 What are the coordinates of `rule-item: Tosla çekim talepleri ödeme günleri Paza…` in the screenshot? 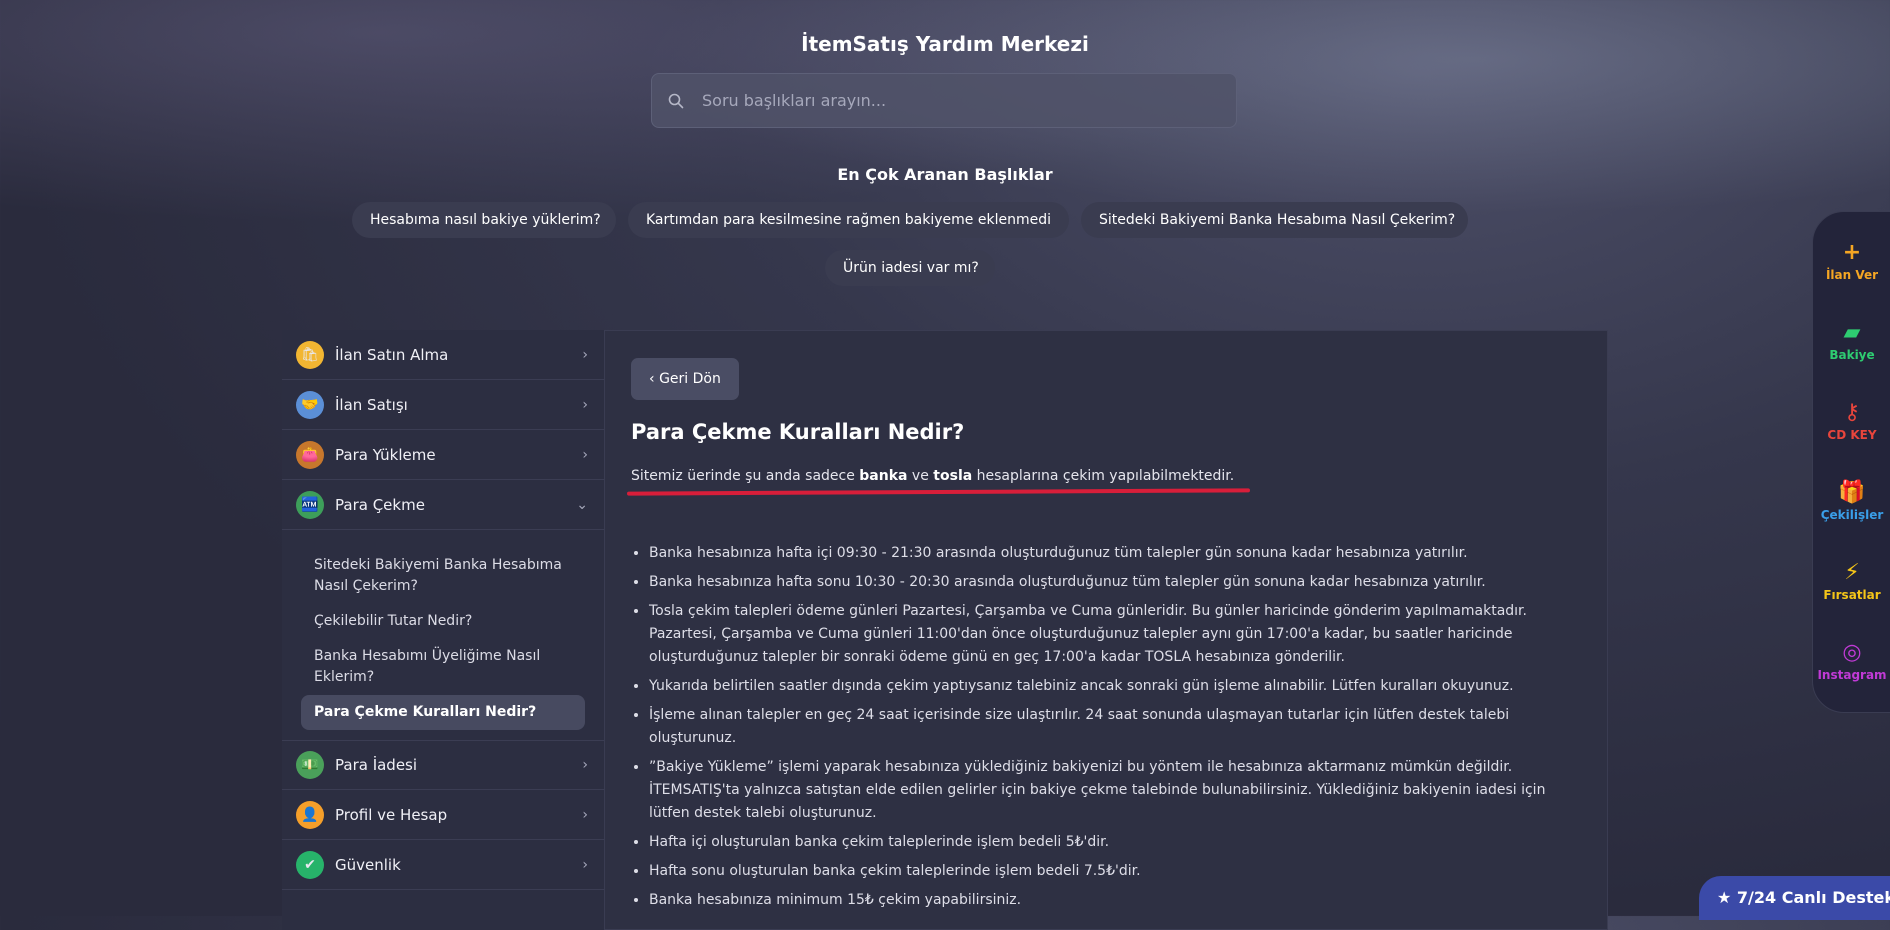 It's located at (1110, 634).